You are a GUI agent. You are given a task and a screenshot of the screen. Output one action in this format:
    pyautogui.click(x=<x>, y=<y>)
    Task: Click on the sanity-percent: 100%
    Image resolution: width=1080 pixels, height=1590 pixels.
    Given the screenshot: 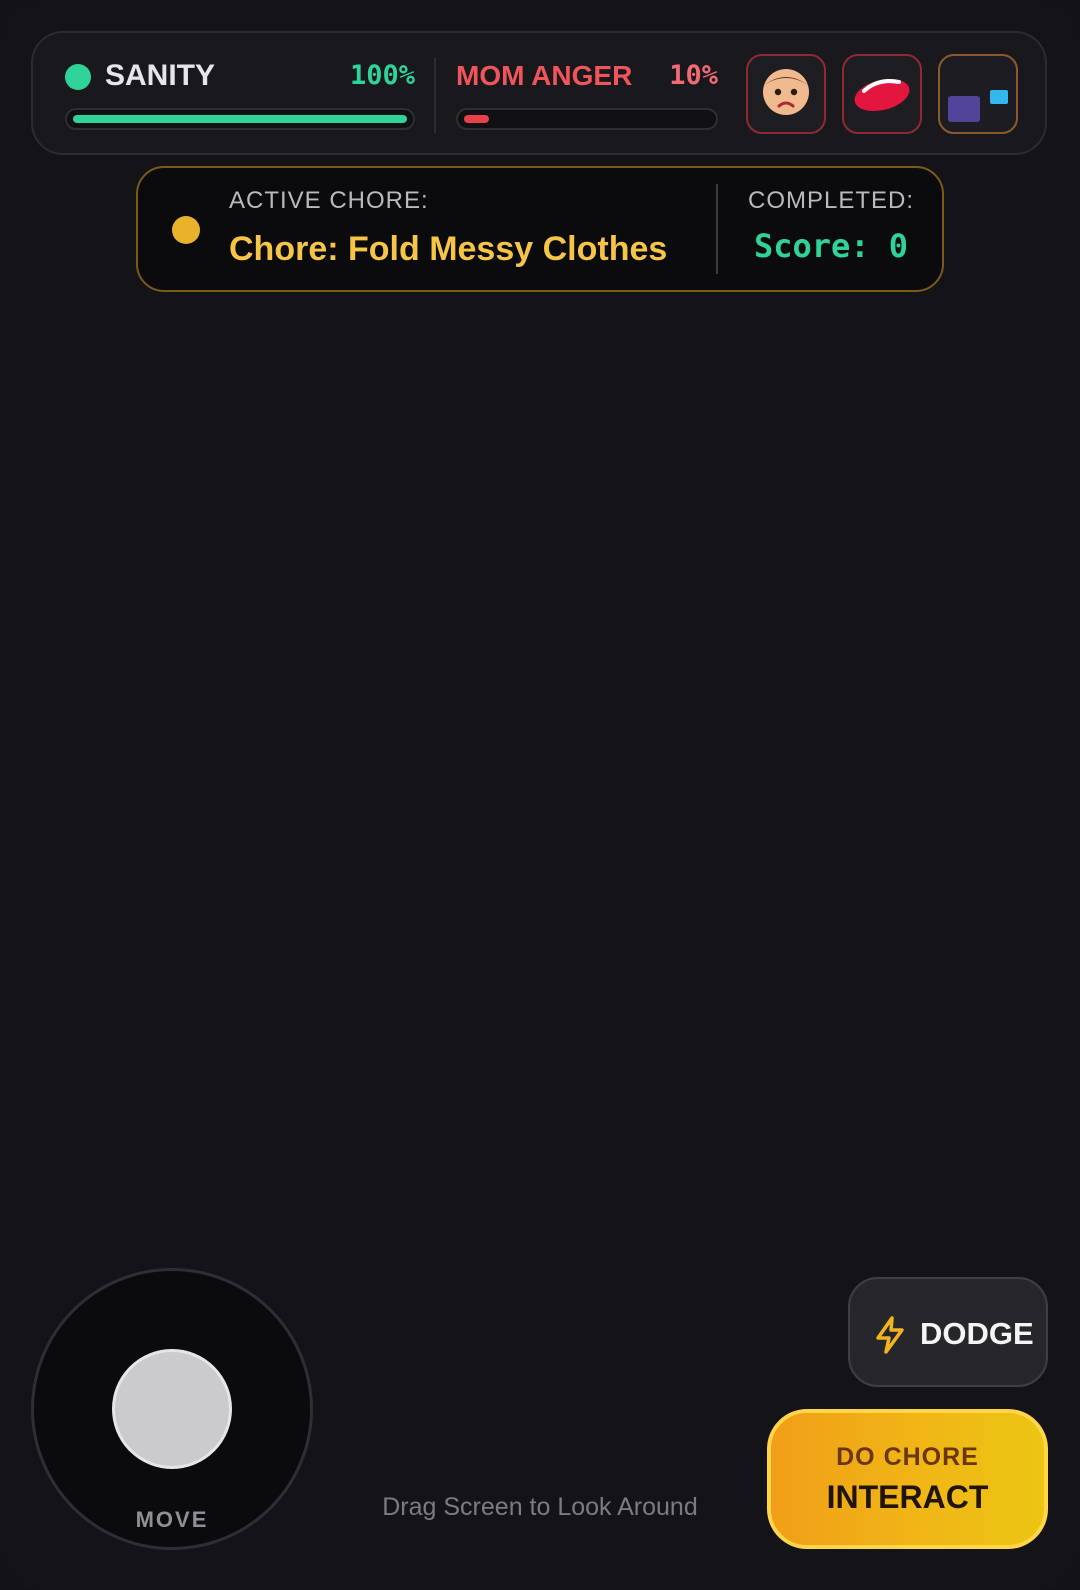 What is the action you would take?
    pyautogui.click(x=382, y=75)
    